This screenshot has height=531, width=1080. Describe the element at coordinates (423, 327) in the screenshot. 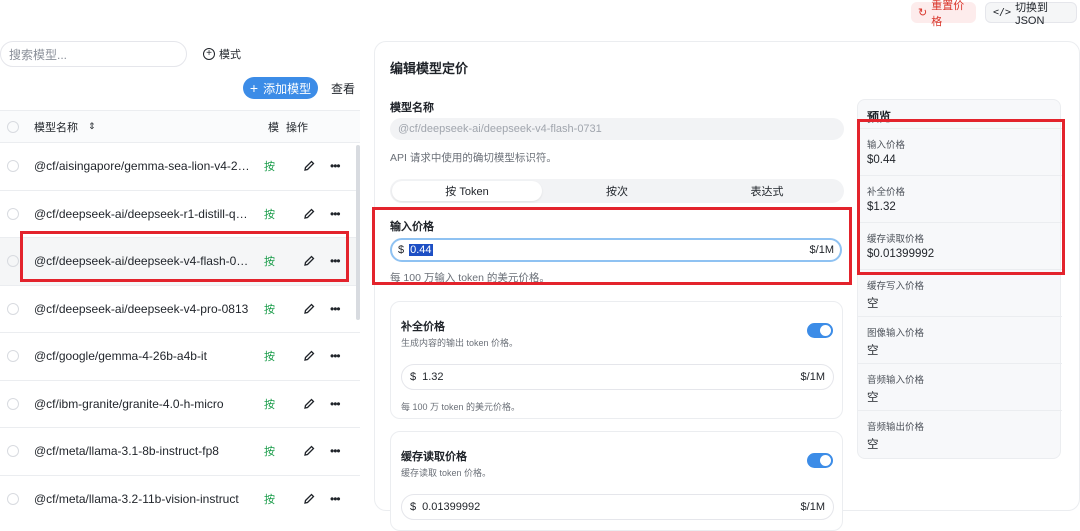

I see `completion-price-title: 补全价格` at that location.